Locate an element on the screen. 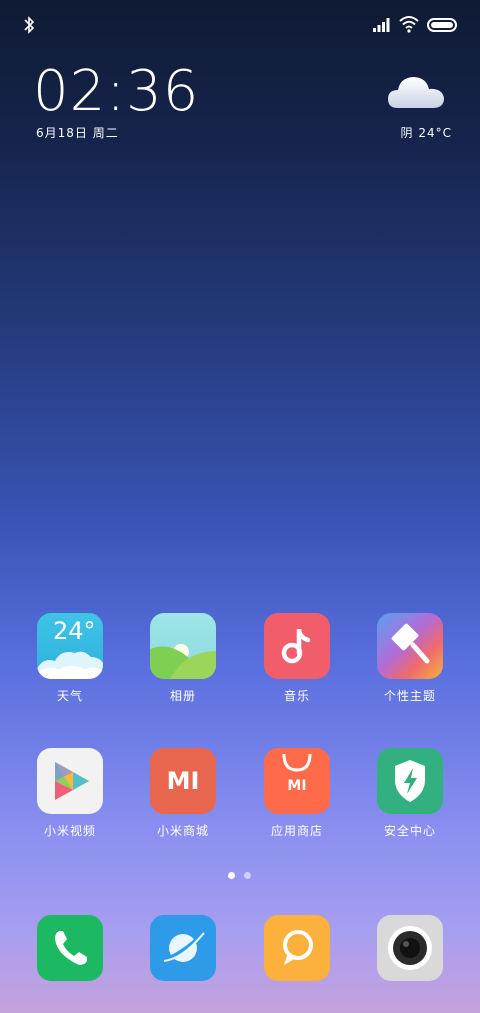 The image size is (480, 1013). app-label: 安全中心 is located at coordinates (409, 831).